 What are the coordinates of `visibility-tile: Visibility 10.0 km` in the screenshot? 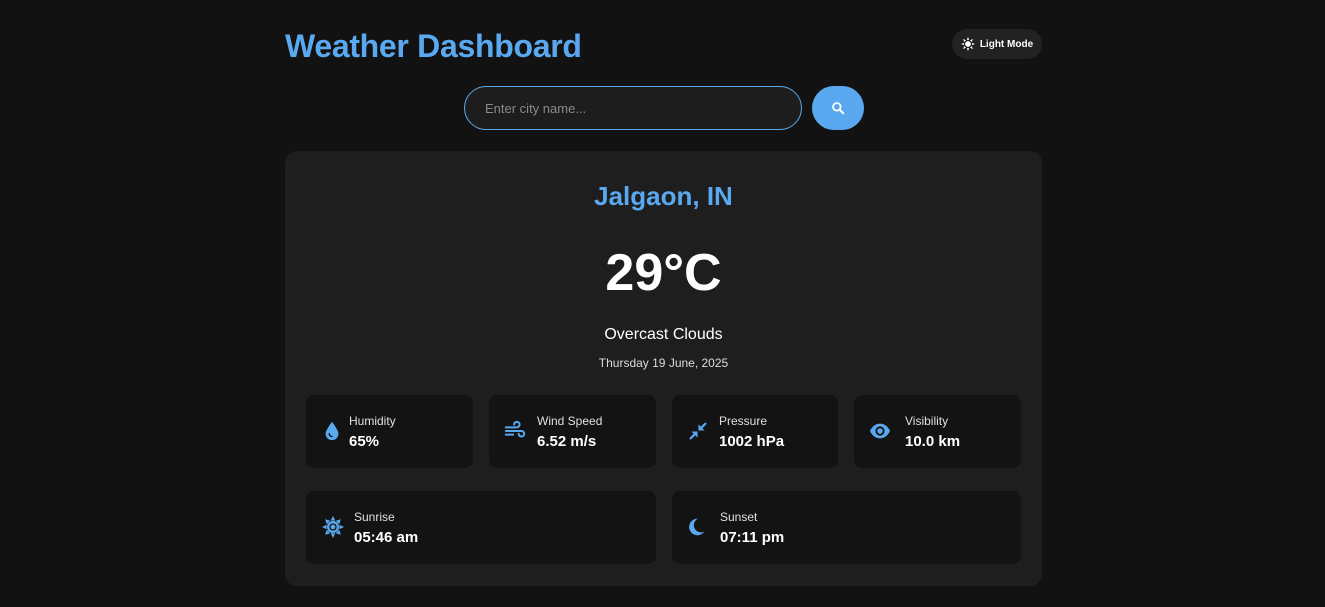 It's located at (937, 431).